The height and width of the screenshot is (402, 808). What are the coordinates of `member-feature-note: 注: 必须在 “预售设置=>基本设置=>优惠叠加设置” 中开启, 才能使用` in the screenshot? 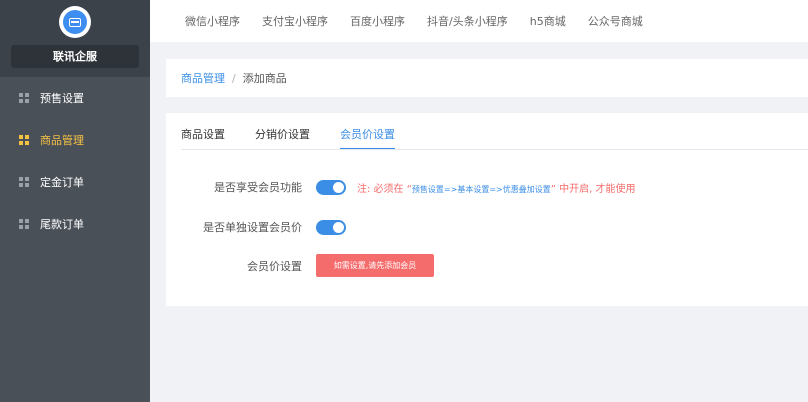 It's located at (496, 187).